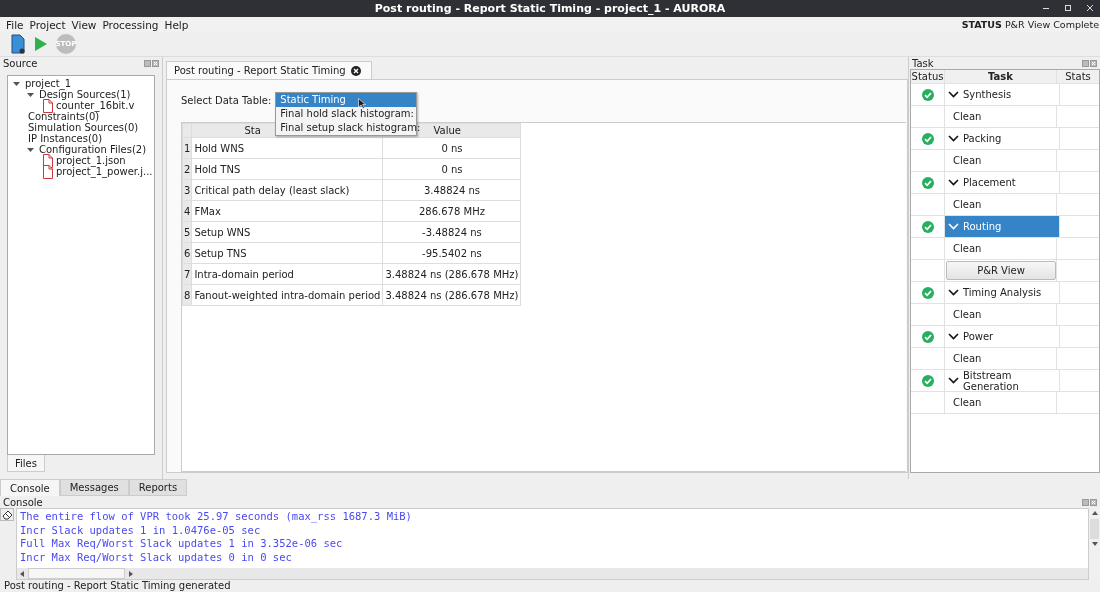 This screenshot has height=592, width=1100. I want to click on status-message: Post routing - Report Static Timing generated, so click(117, 586).